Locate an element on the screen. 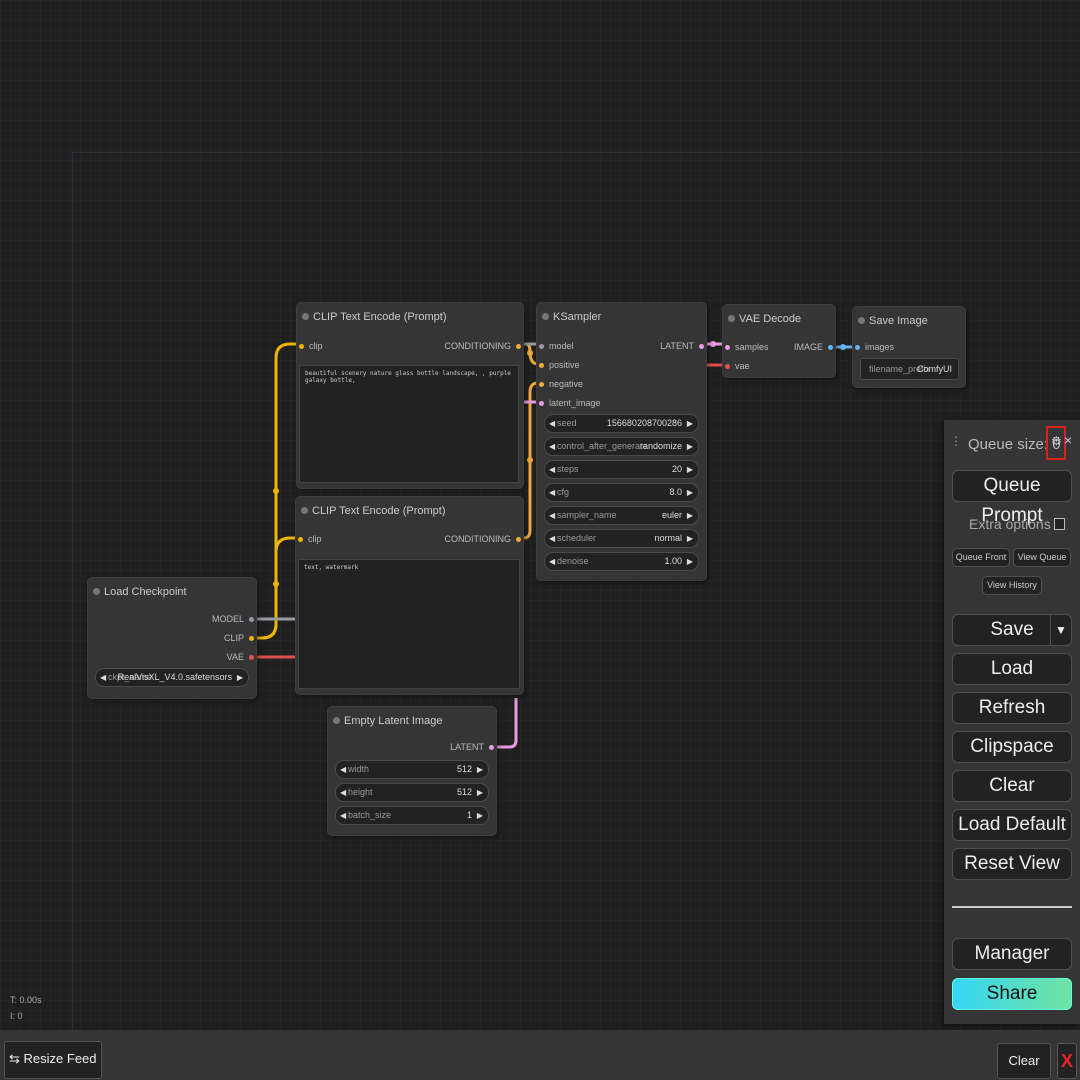  node-title-bar: VAE Decode is located at coordinates (779, 319).